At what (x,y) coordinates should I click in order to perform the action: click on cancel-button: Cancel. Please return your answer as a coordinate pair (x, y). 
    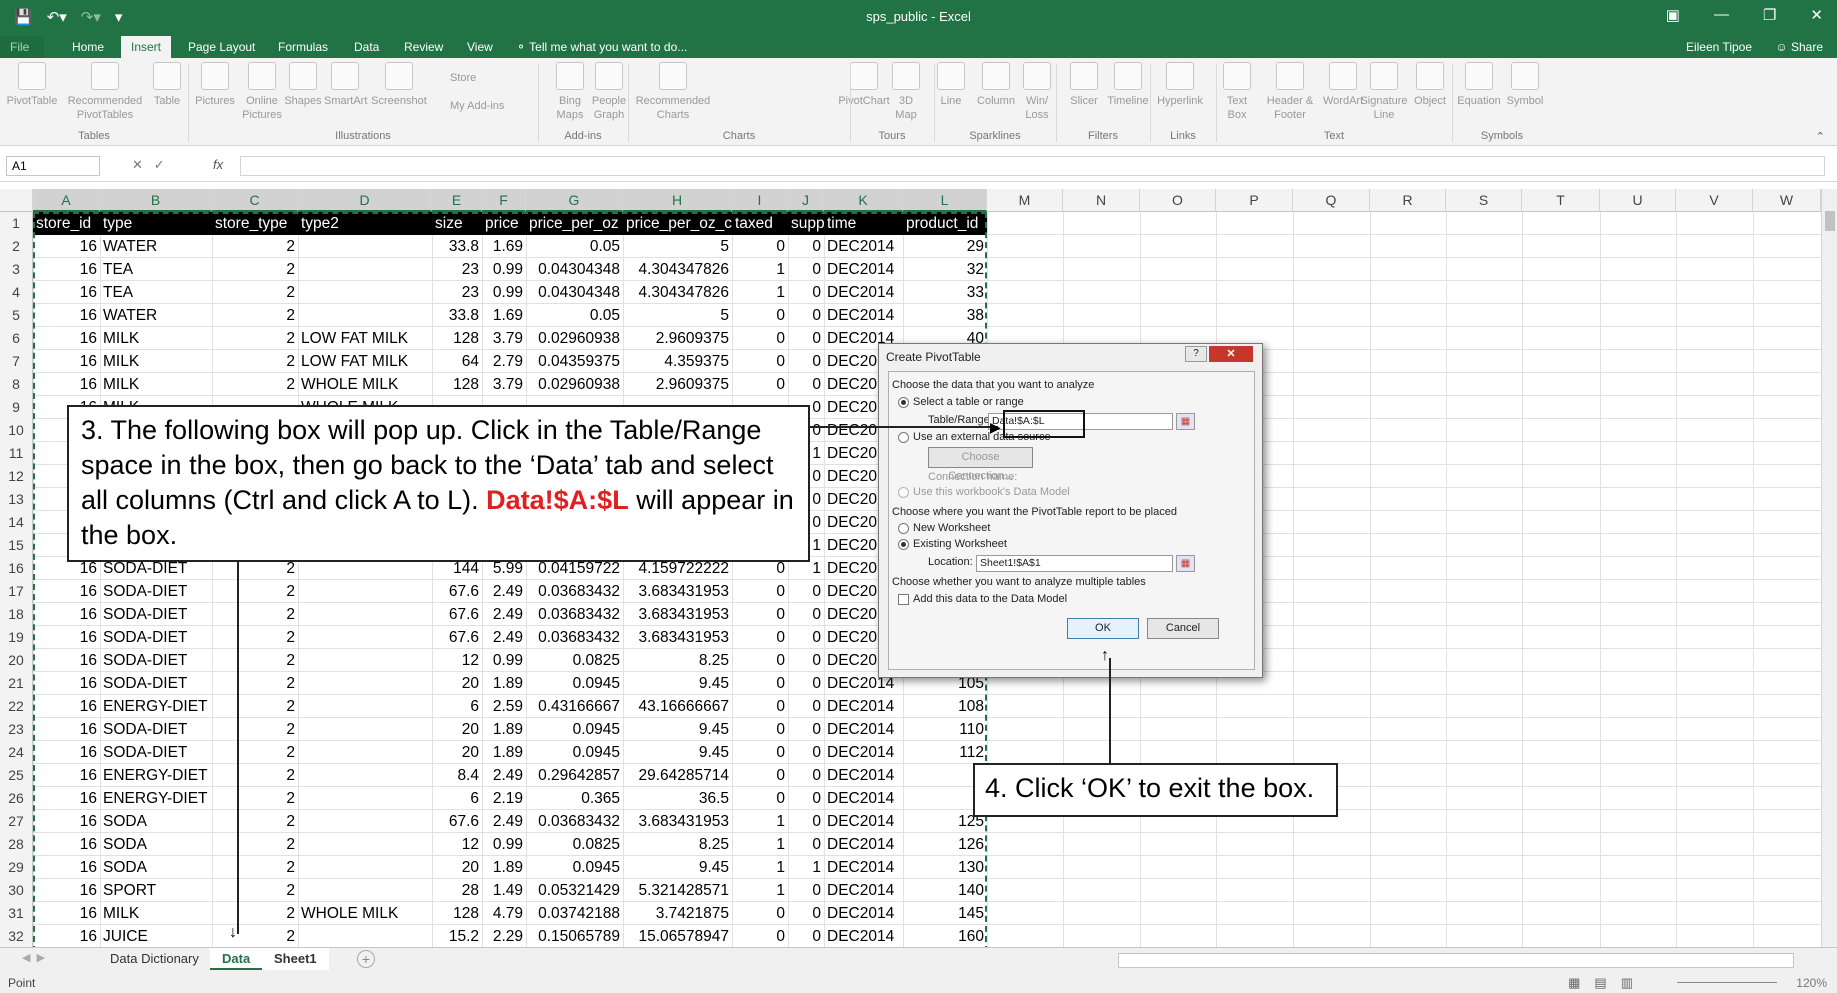
    Looking at the image, I should click on (1183, 628).